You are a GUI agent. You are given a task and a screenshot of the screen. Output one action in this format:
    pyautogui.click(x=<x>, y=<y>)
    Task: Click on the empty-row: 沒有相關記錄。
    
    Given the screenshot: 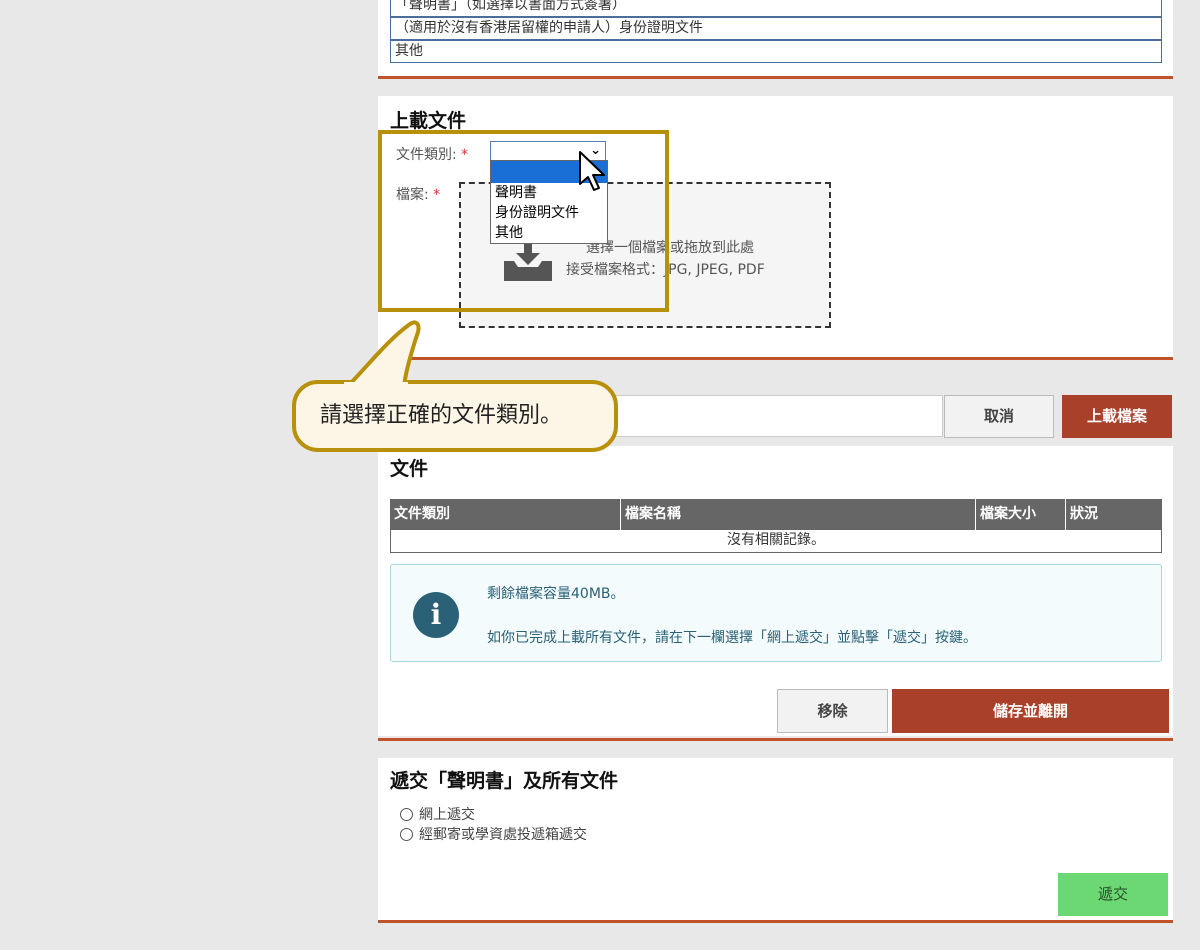 What is the action you would take?
    pyautogui.click(x=776, y=541)
    